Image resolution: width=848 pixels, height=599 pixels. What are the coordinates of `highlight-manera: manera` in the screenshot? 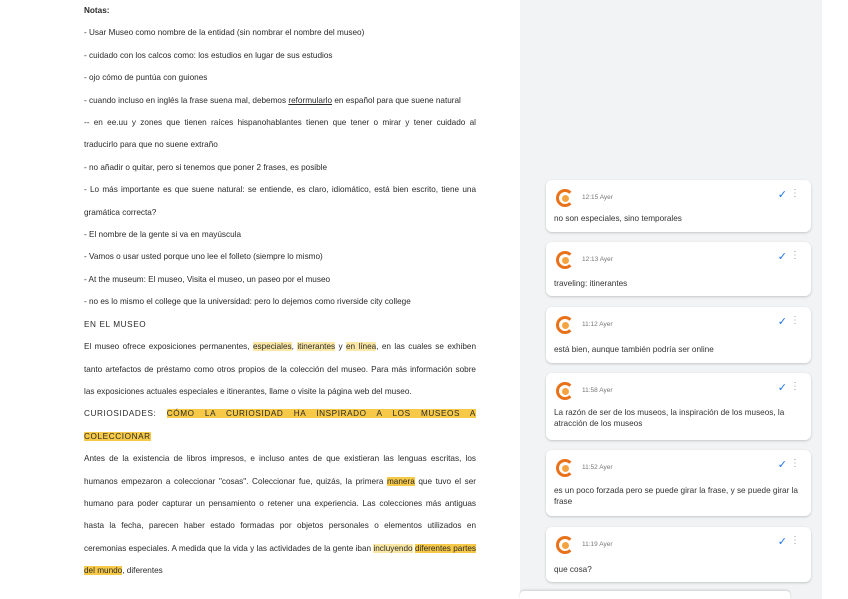 It's located at (400, 481).